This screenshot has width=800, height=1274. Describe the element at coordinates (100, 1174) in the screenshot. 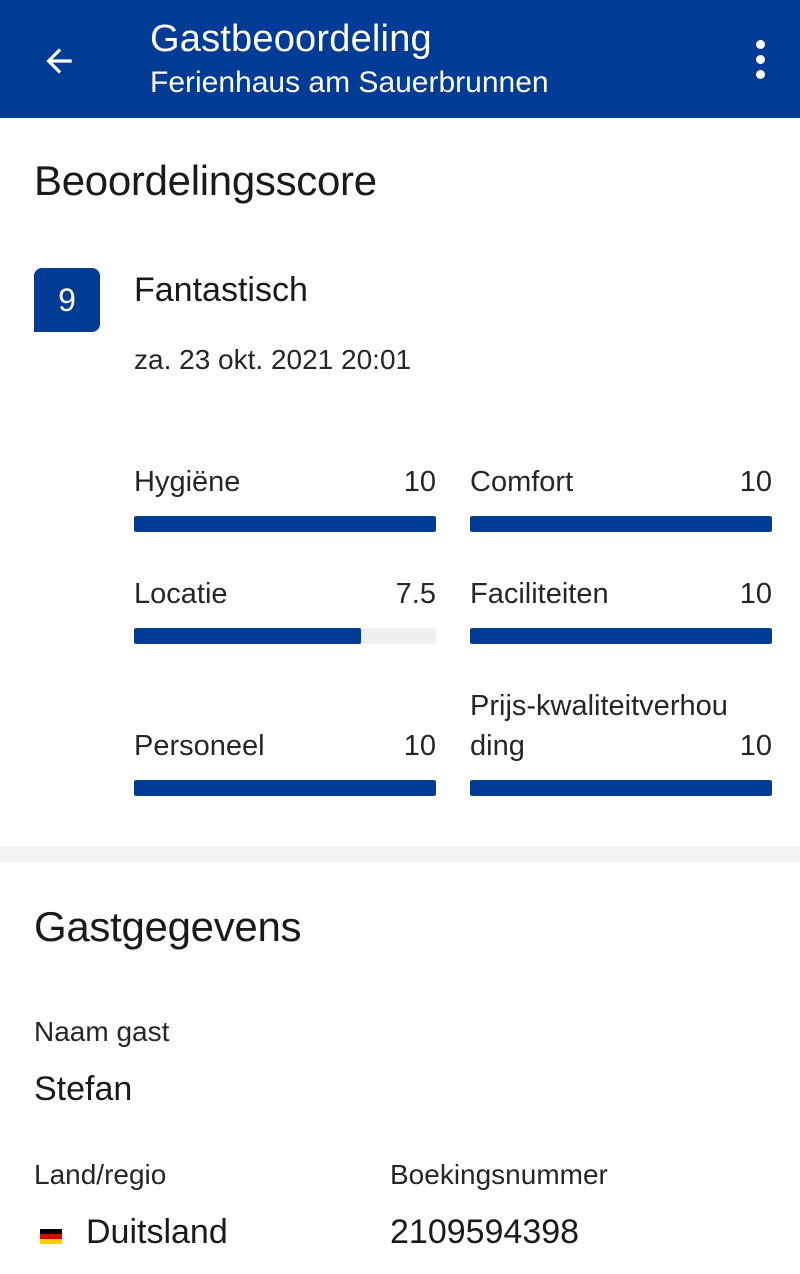

I see `country-label: Land/regio` at that location.